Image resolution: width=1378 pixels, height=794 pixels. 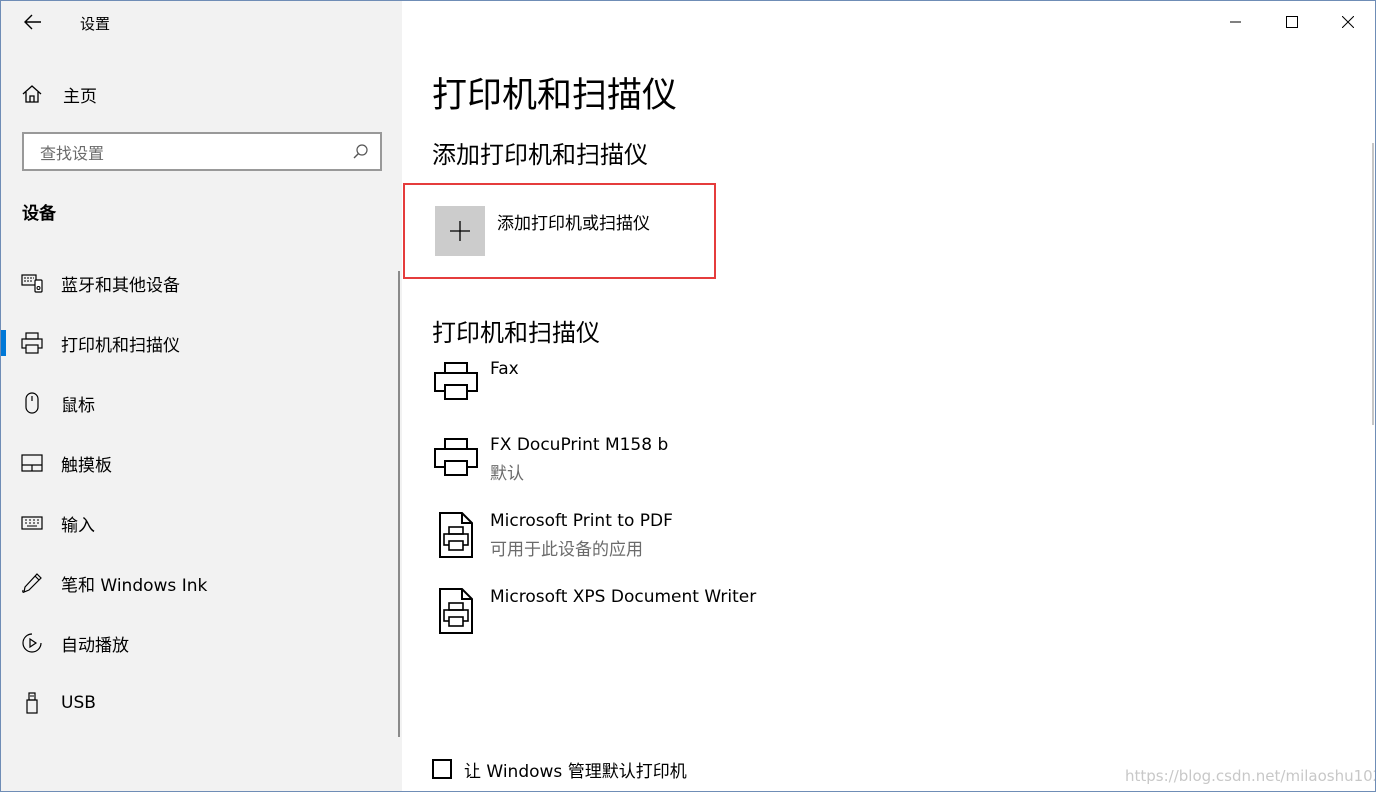 What do you see at coordinates (32, 703) in the screenshot?
I see `usb-icon` at bounding box center [32, 703].